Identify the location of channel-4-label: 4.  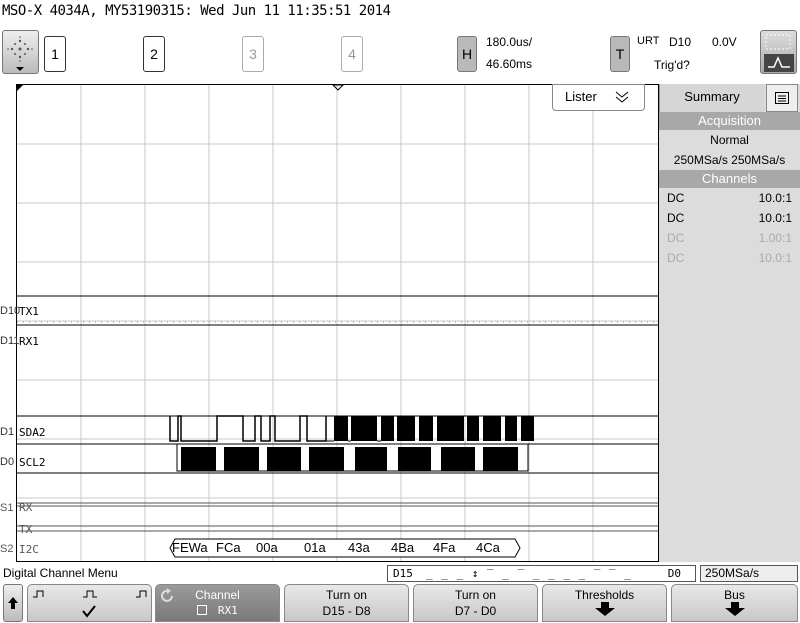
(352, 54).